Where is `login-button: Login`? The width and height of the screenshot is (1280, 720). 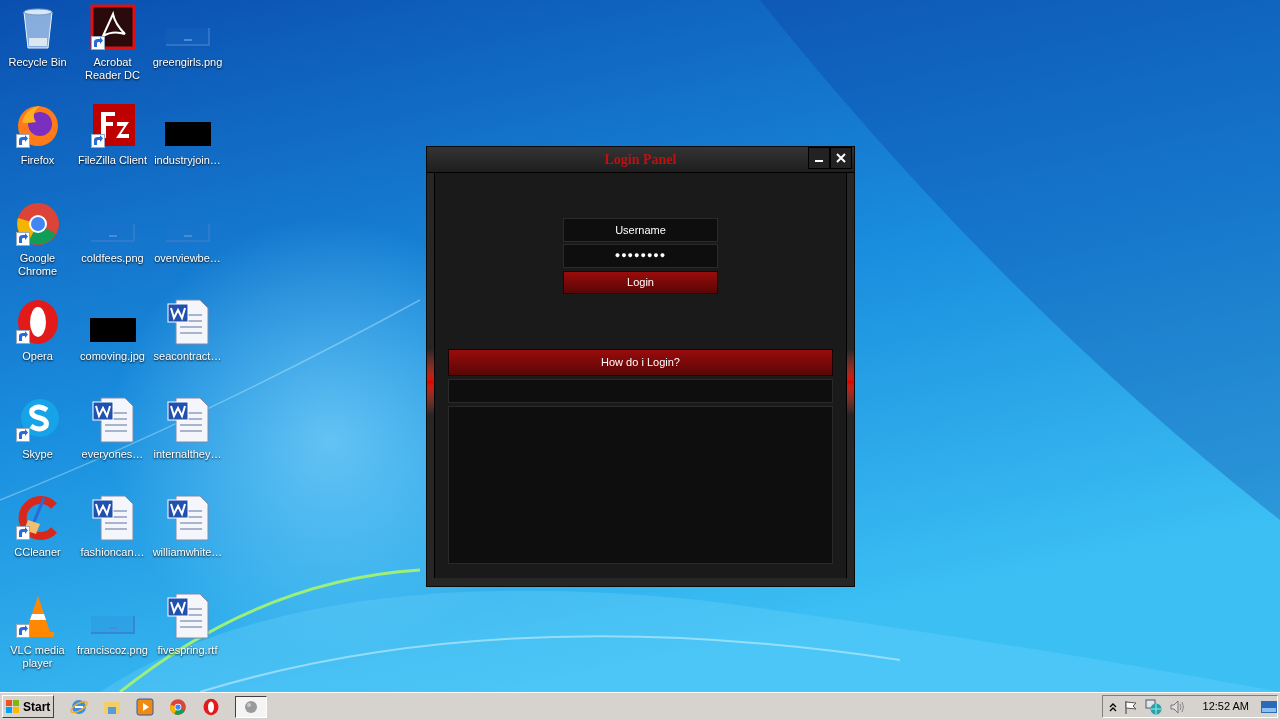 login-button: Login is located at coordinates (640, 282).